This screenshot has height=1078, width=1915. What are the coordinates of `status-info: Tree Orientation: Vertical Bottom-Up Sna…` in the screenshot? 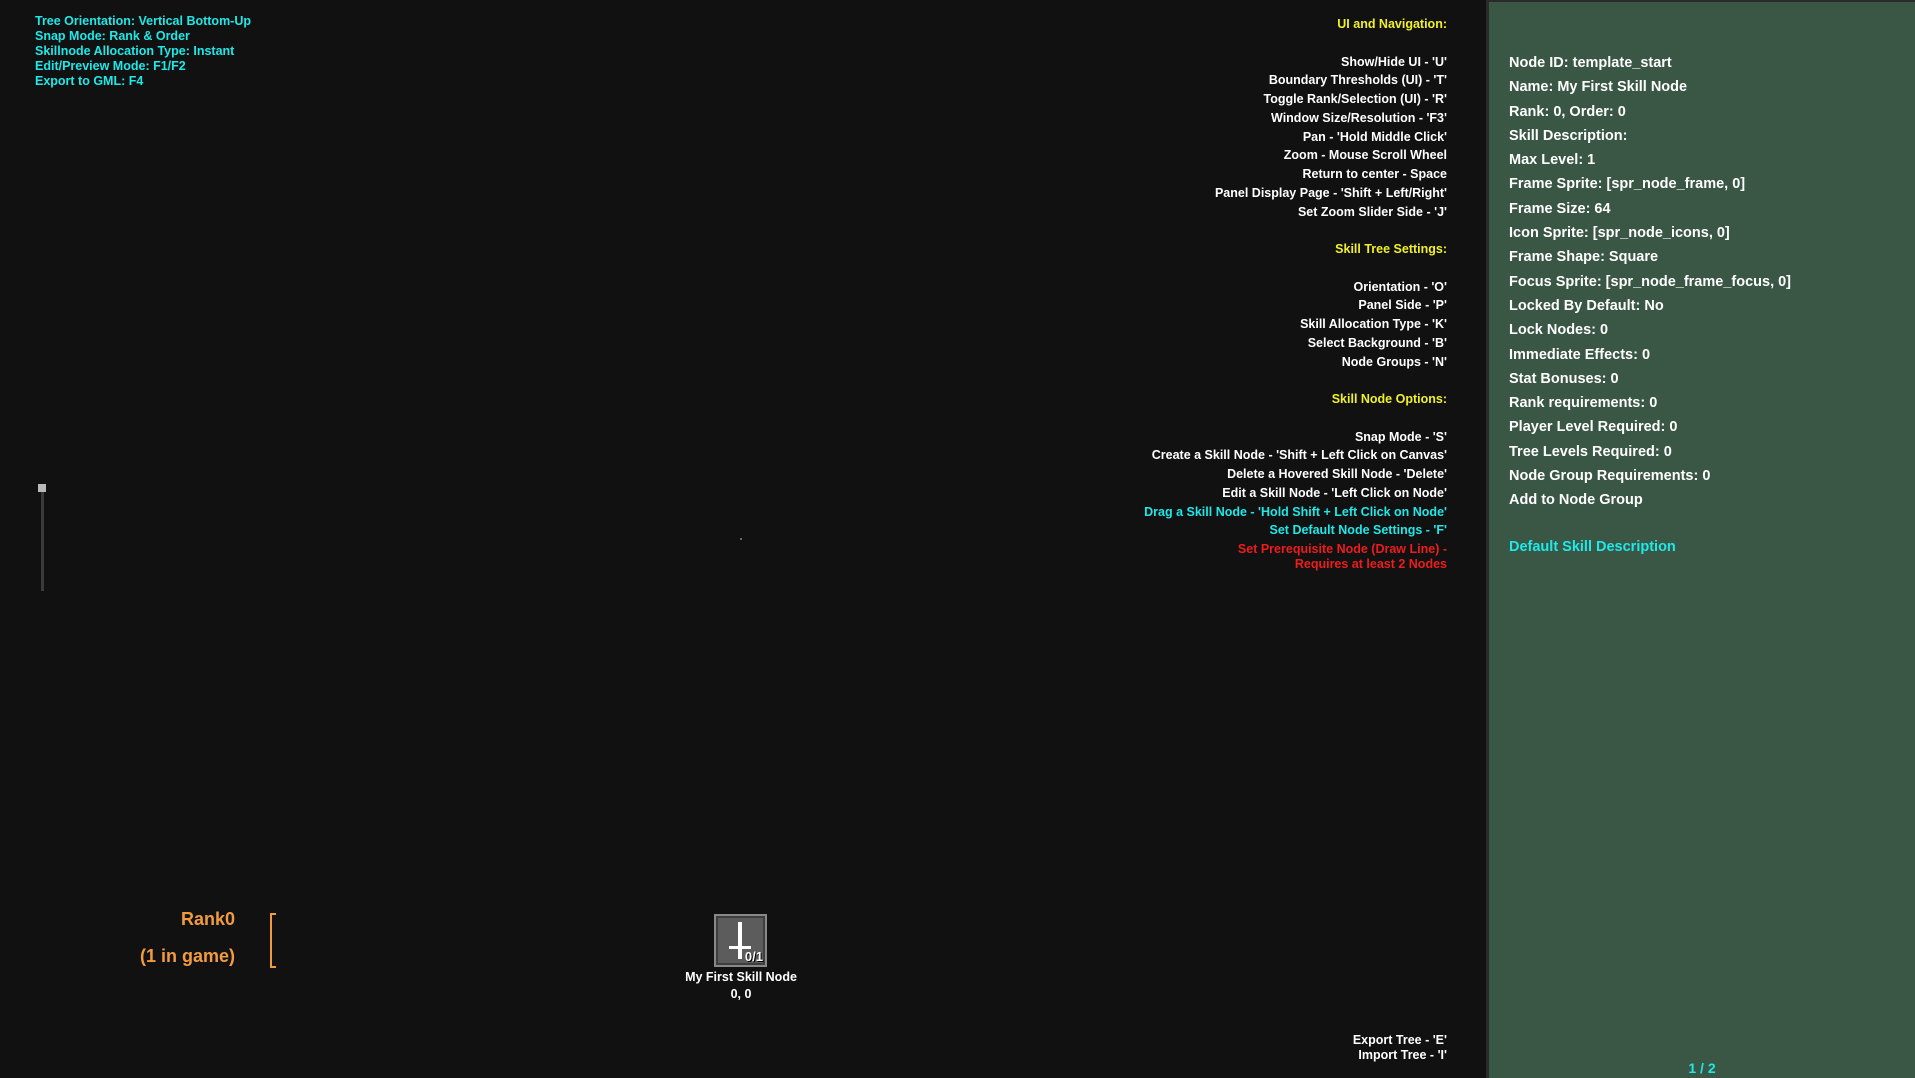 It's located at (143, 51).